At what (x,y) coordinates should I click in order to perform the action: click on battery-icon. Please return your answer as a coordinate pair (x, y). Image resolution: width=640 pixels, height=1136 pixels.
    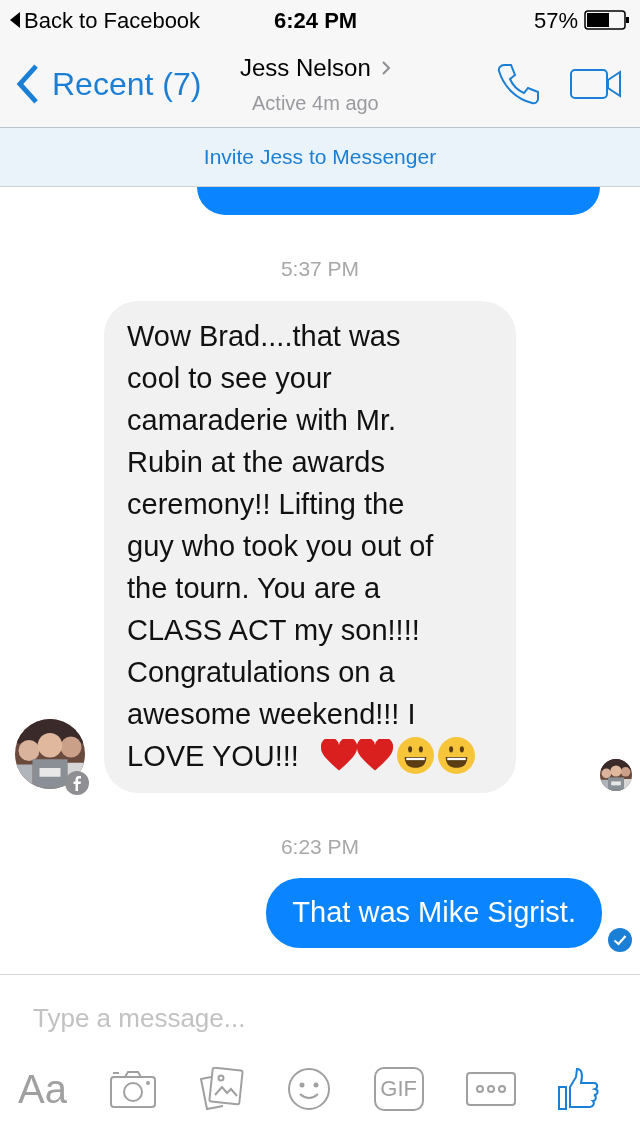
    Looking at the image, I should click on (607, 20).